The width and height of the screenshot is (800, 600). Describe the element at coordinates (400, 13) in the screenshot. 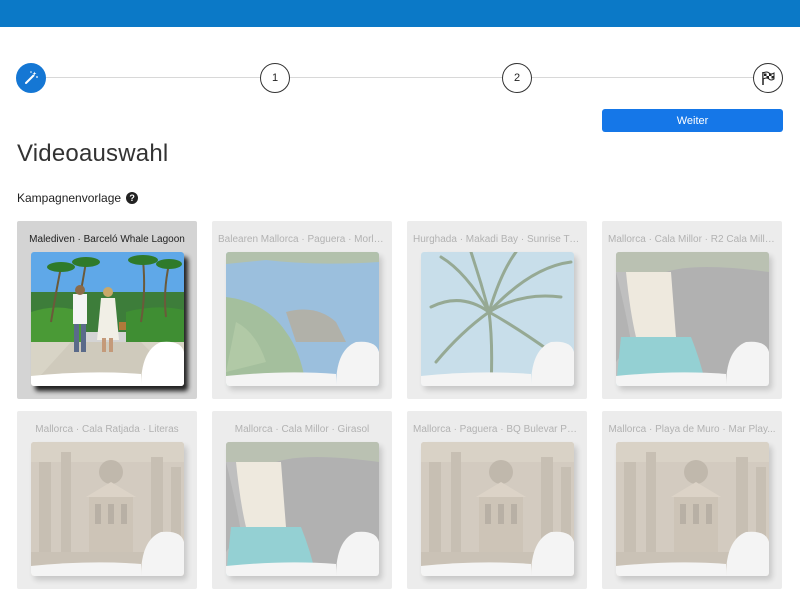

I see `top-bar` at that location.